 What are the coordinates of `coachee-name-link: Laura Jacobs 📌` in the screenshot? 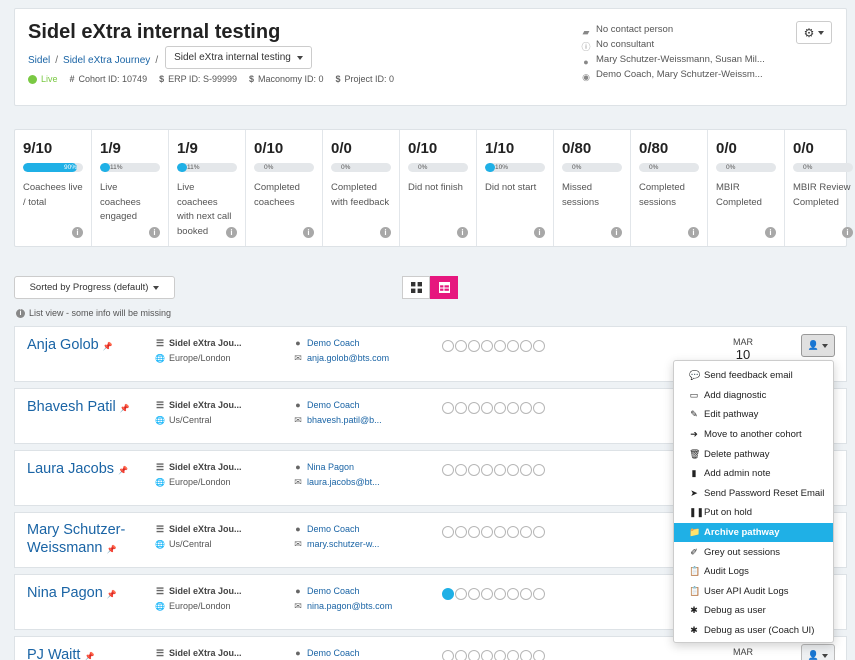 It's located at (87, 470).